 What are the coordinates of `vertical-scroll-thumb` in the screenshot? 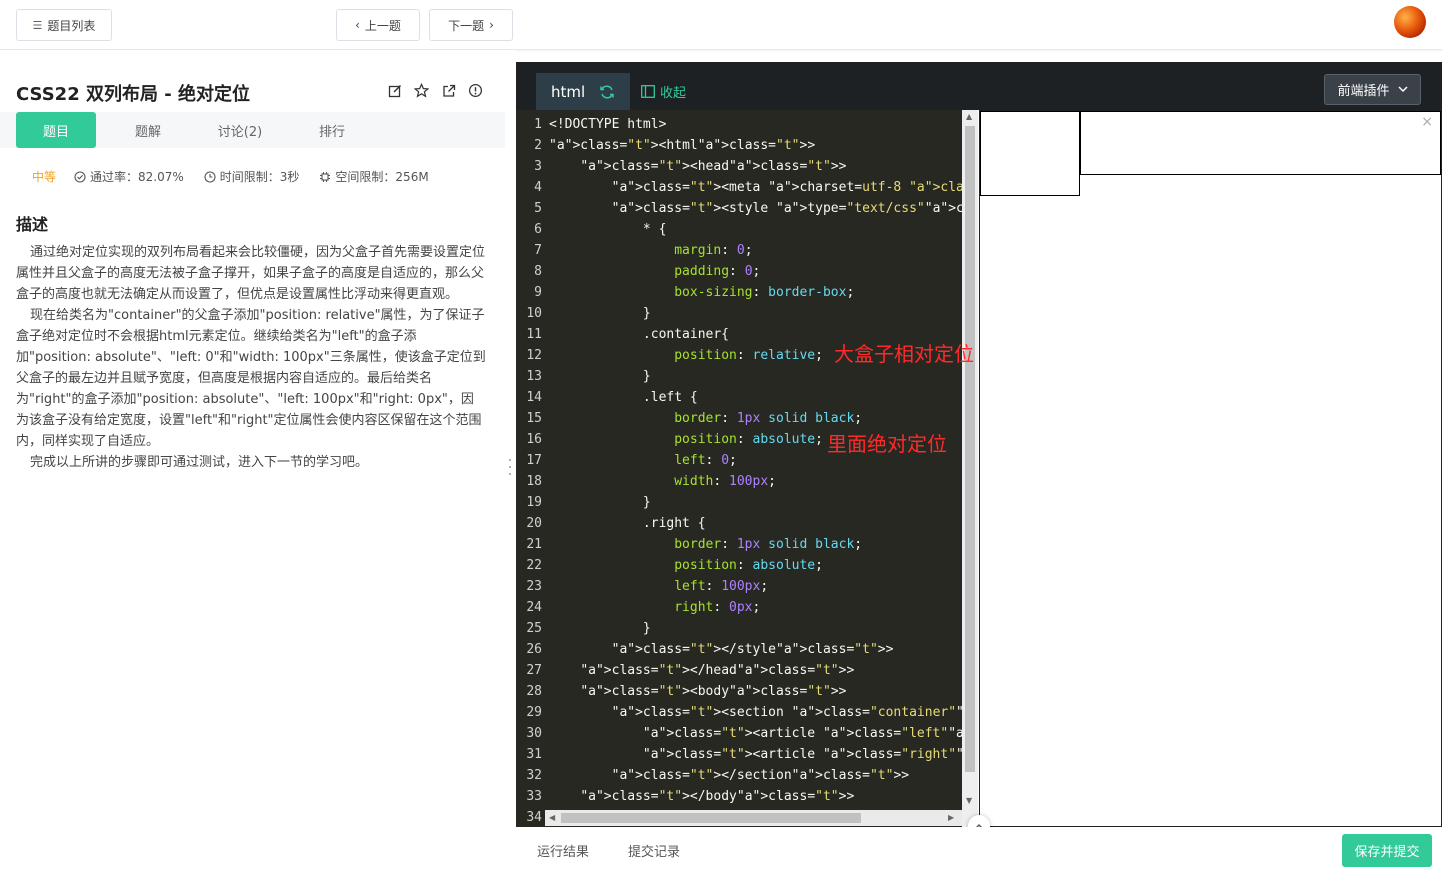 It's located at (970, 449).